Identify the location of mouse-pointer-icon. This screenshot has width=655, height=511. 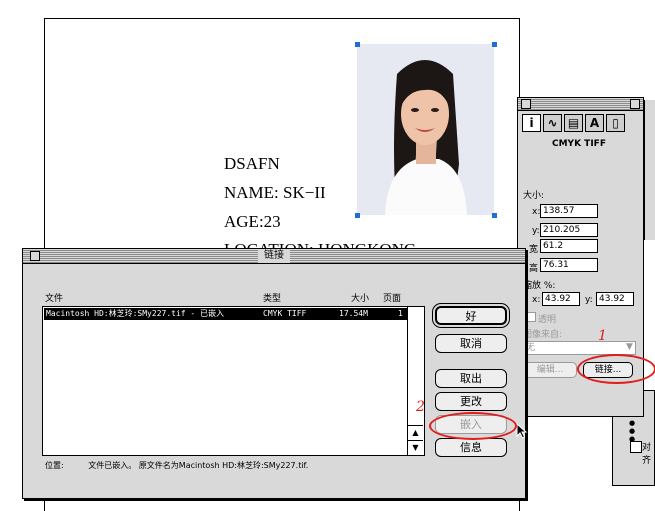
(522, 431).